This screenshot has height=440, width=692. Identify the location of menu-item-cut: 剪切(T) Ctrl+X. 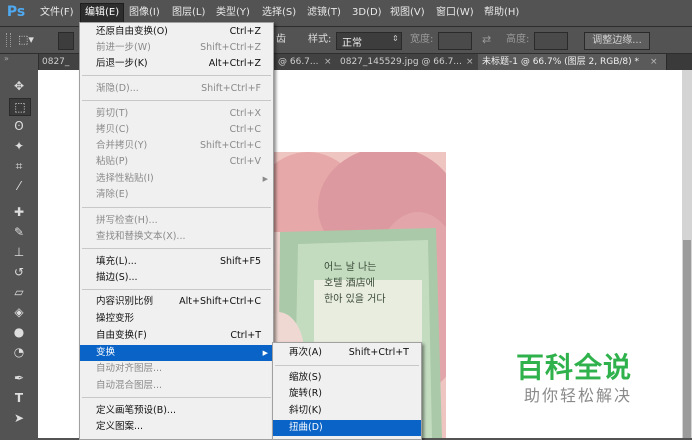
(176, 114).